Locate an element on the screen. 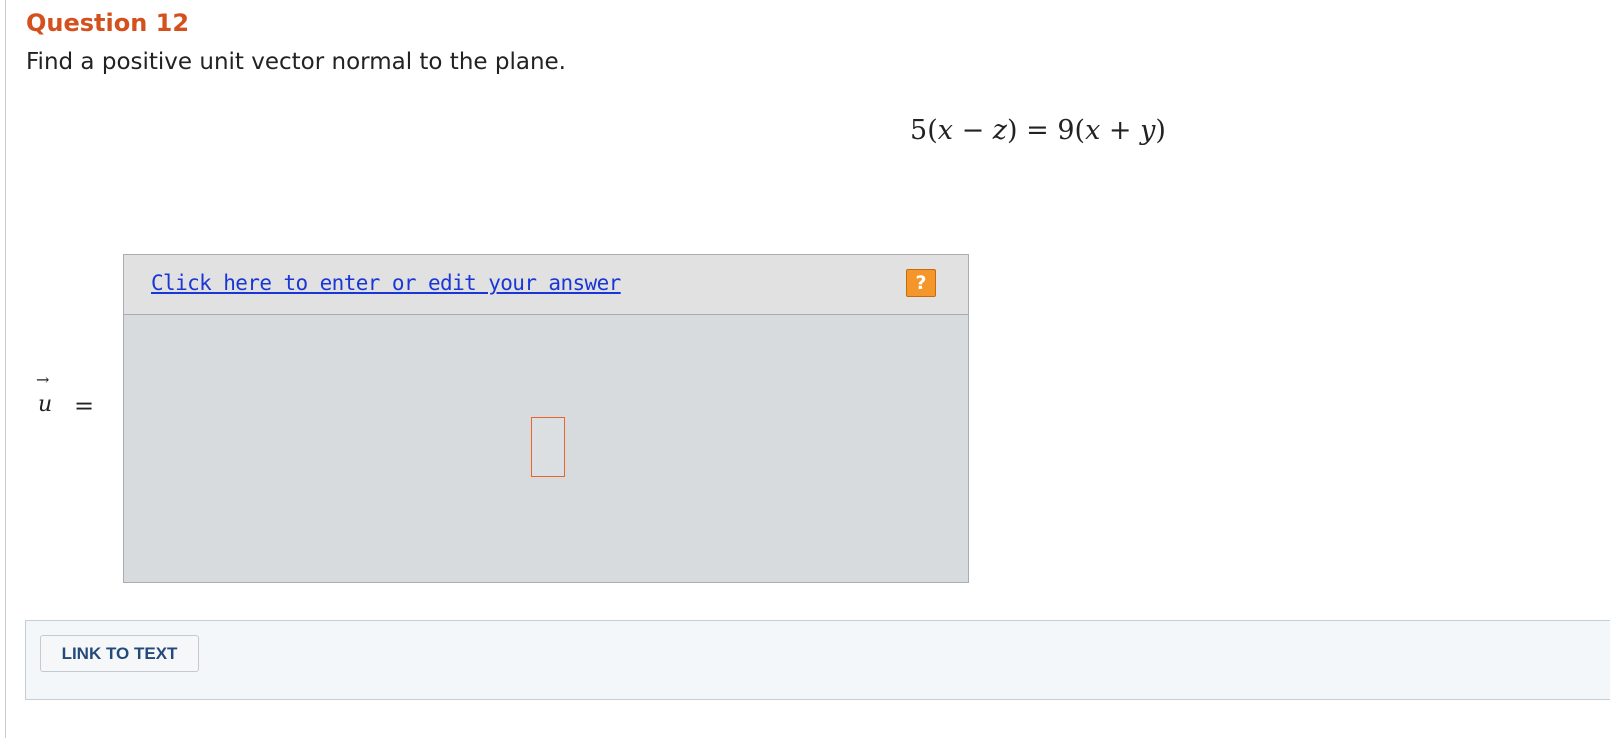 This screenshot has height=738, width=1610. link-to-text-button: LINK TO TEXT is located at coordinates (119, 653).